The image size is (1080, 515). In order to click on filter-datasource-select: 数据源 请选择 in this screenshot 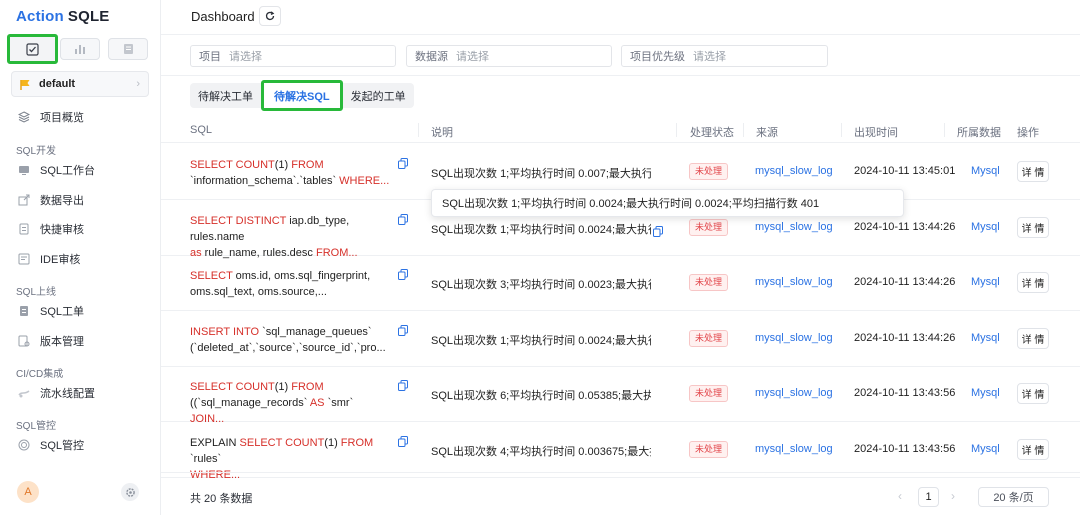, I will do `click(509, 56)`.